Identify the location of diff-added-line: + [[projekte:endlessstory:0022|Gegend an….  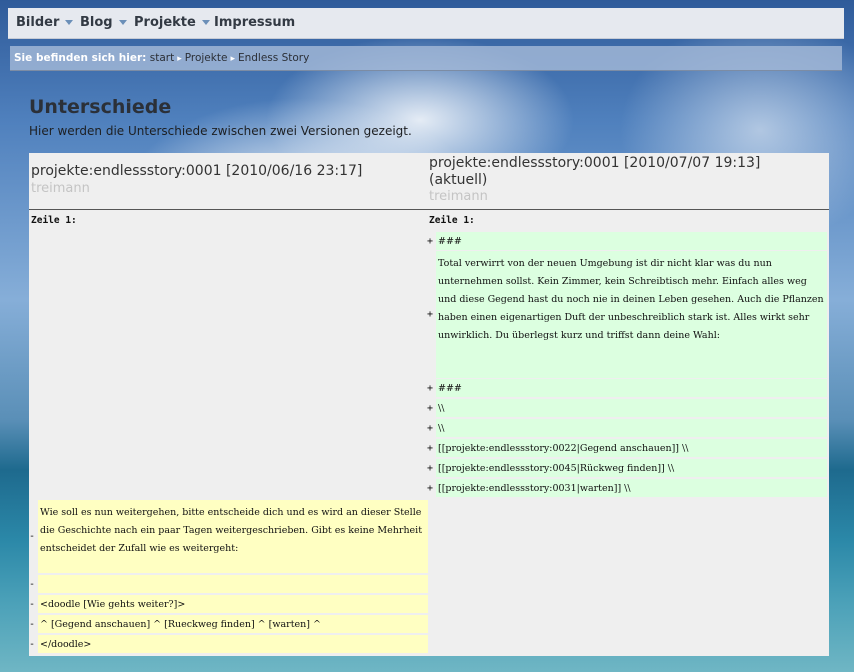
(627, 448).